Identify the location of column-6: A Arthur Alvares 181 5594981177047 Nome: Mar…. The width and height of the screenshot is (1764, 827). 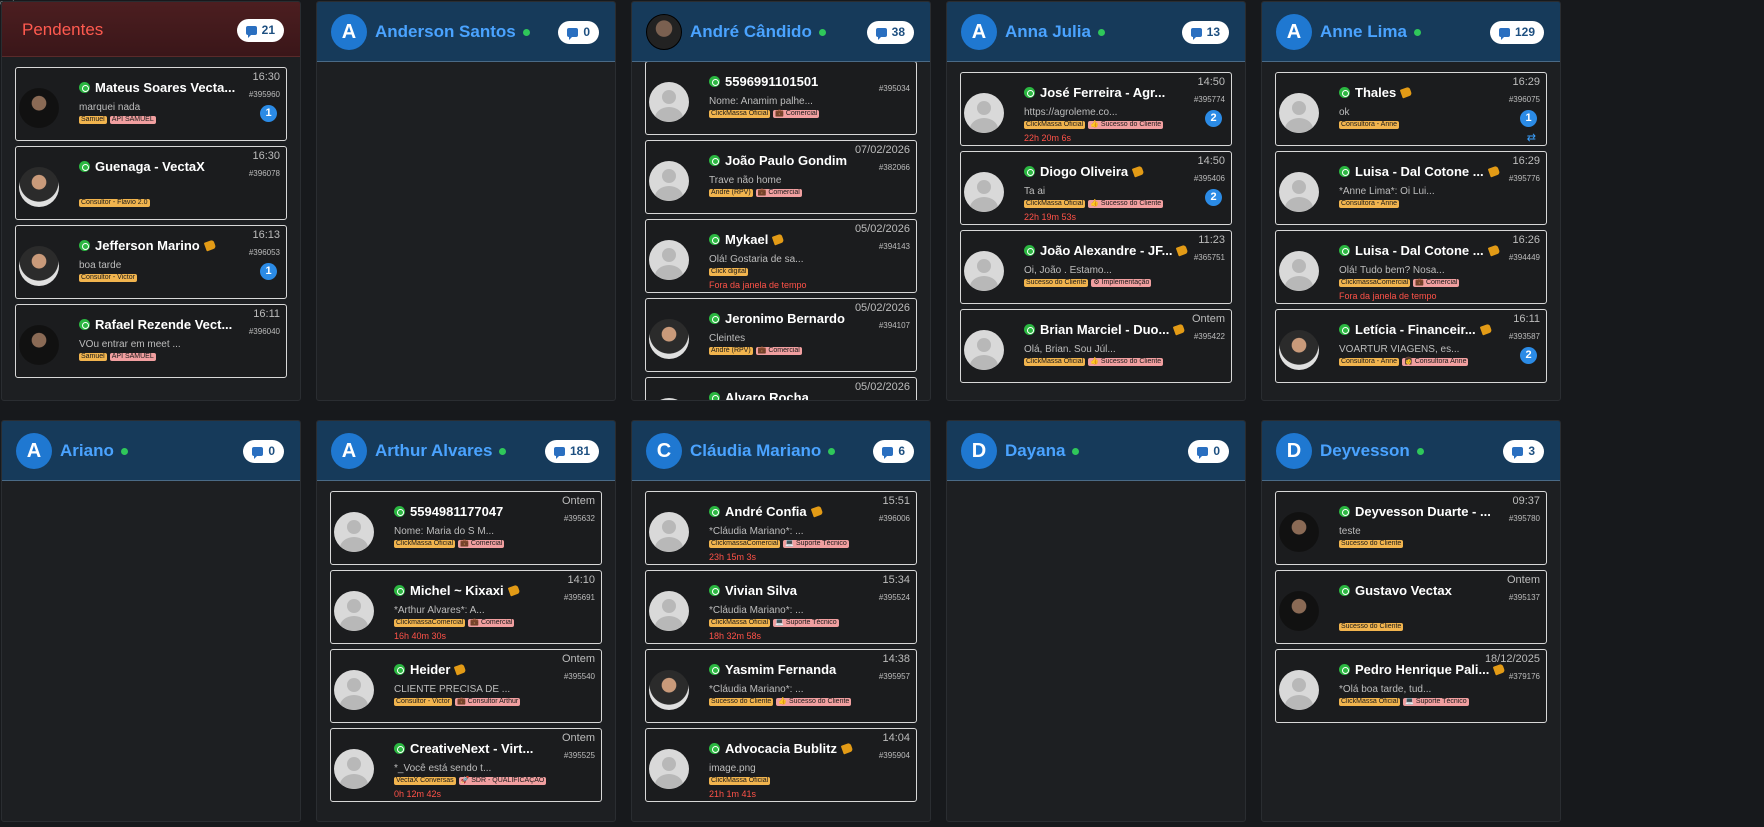
(466, 621).